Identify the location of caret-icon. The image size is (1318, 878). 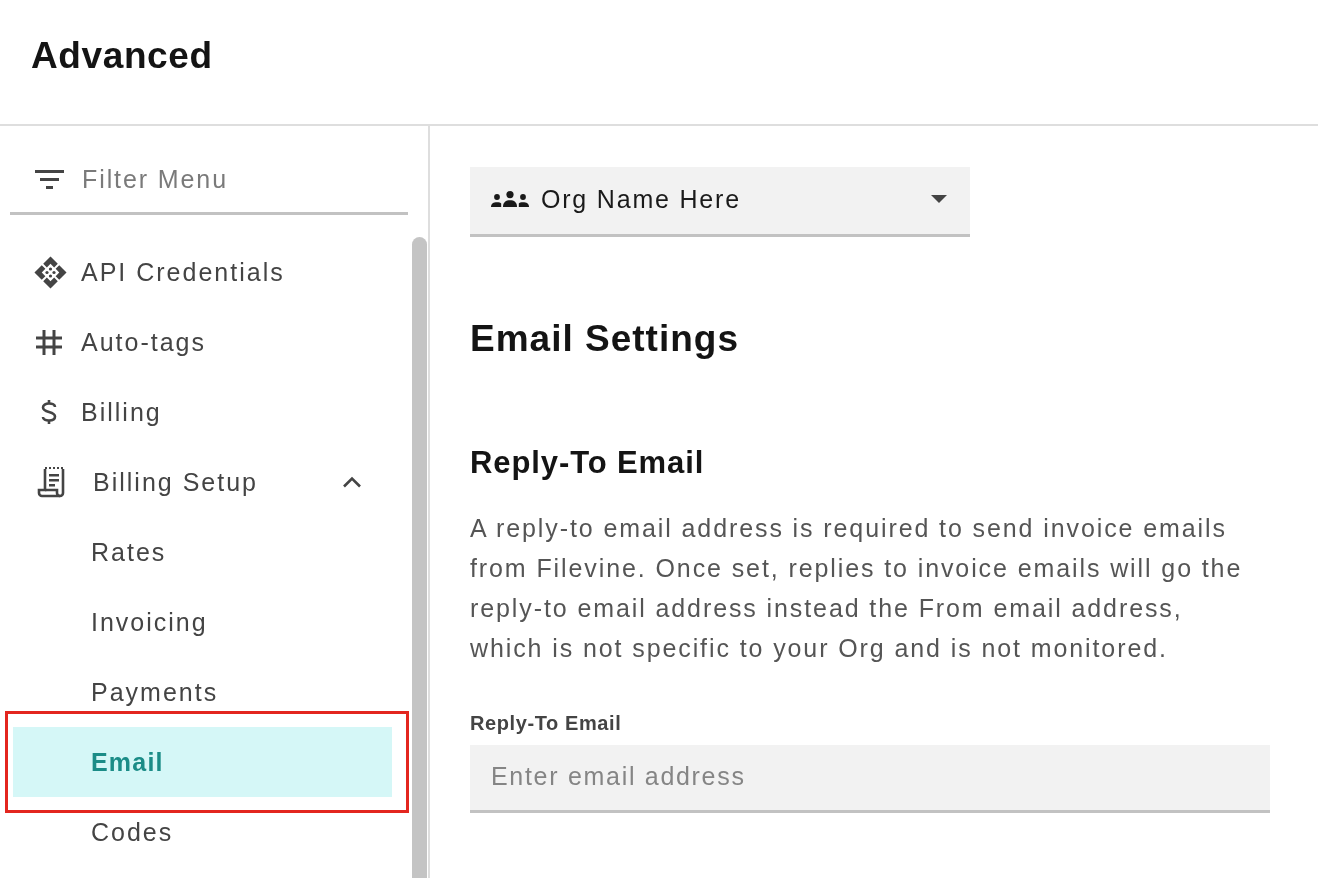
(939, 199).